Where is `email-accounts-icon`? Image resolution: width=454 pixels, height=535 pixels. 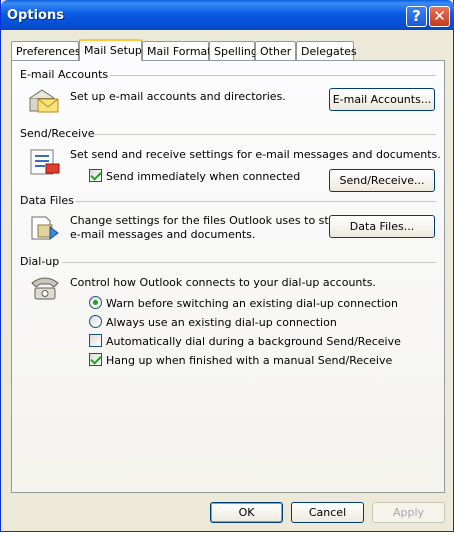 email-accounts-icon is located at coordinates (44, 101).